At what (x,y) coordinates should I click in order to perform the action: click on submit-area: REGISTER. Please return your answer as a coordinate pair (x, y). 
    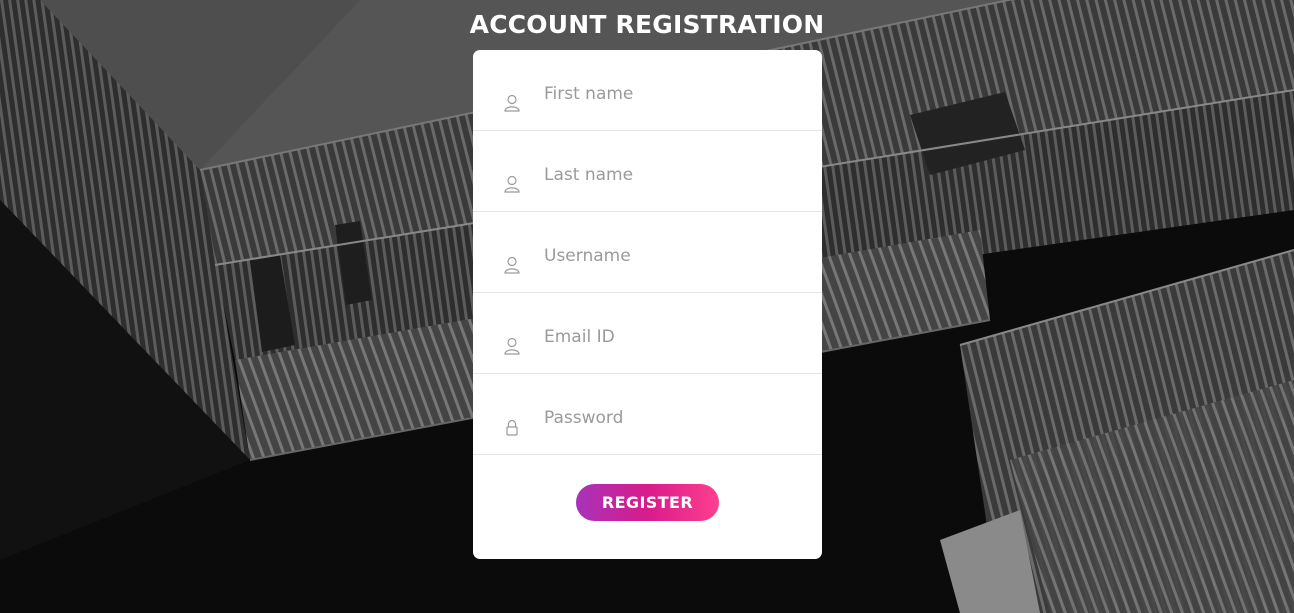
    Looking at the image, I should click on (647, 503).